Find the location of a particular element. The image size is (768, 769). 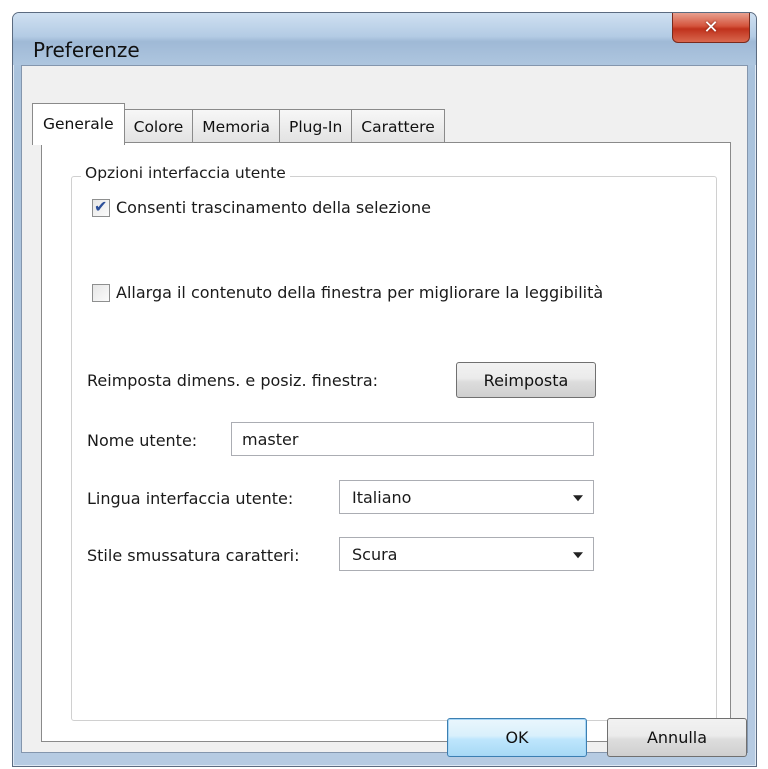

ok-button: OK is located at coordinates (517, 737).